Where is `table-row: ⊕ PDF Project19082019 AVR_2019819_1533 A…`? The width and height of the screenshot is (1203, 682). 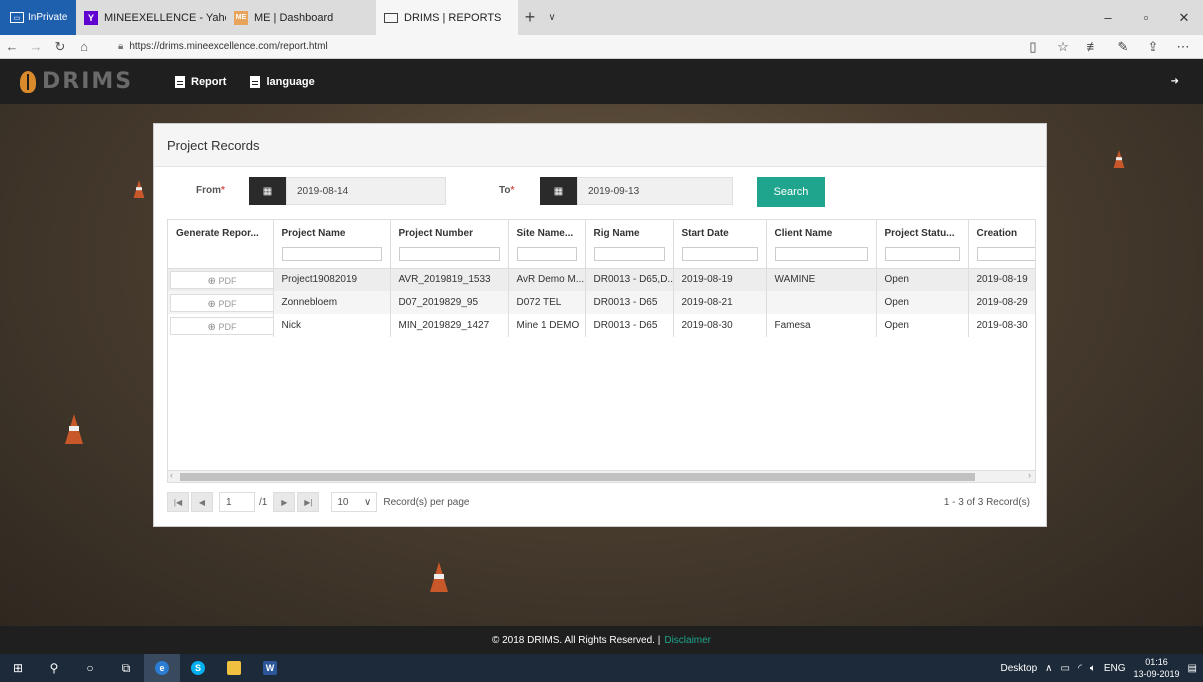
table-row: ⊕ PDF Project19082019 AVR_2019819_1533 A… is located at coordinates (601, 279).